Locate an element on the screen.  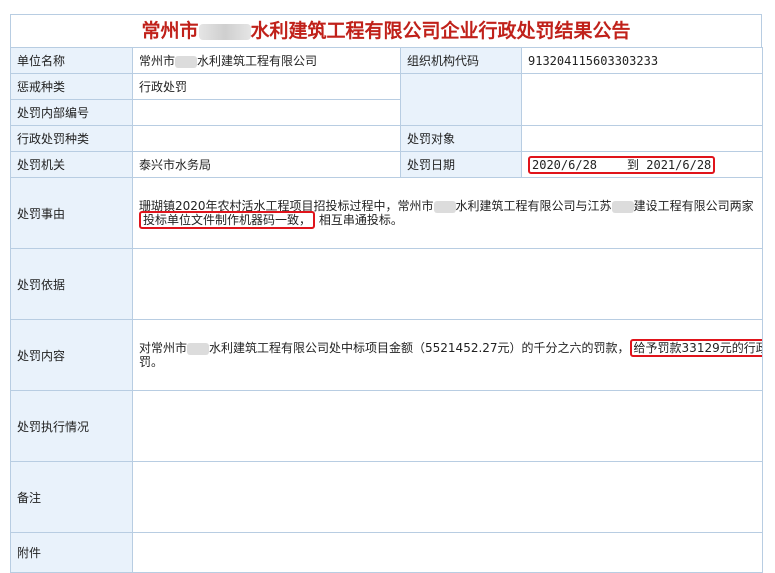
date-value: 2020/6/28 到 2021/6/28 is located at coordinates (642, 164).